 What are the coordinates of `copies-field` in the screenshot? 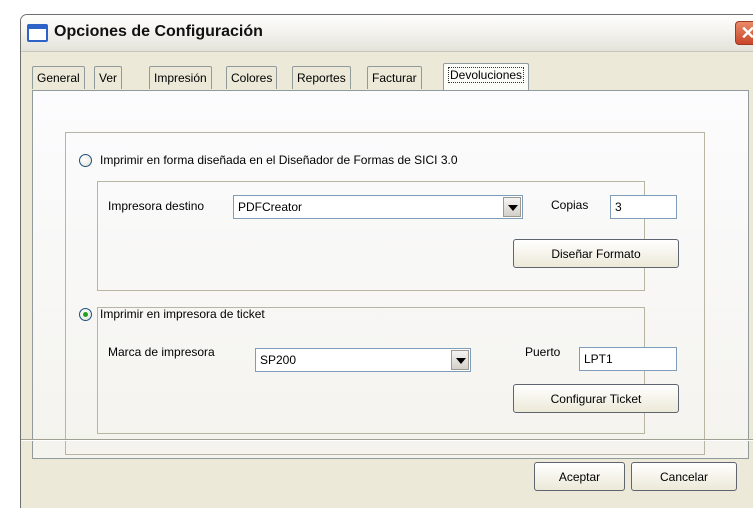 It's located at (643, 207).